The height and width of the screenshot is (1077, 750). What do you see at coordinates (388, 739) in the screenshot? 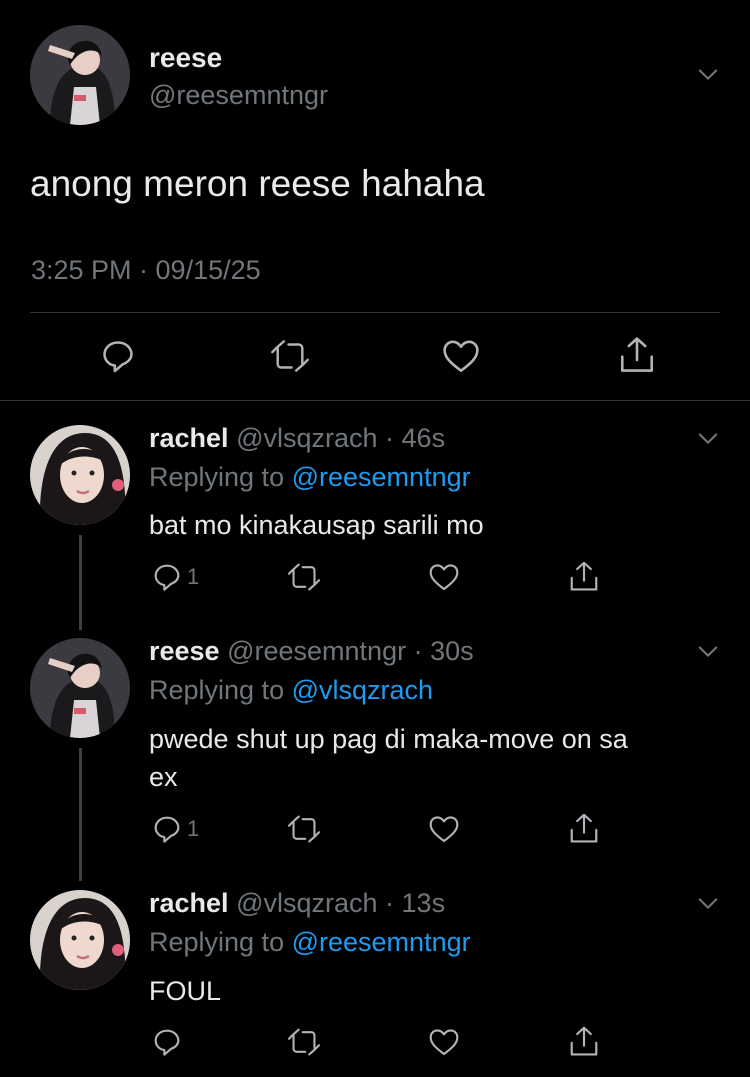
I see `tweet-text-line: pwede shut up pag di maka-move on sa` at bounding box center [388, 739].